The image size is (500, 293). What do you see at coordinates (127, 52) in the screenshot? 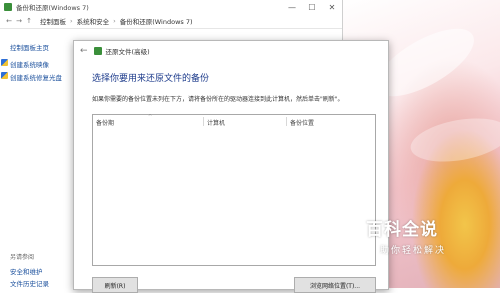
I see `dialog-title: 还原文件(高级)` at bounding box center [127, 52].